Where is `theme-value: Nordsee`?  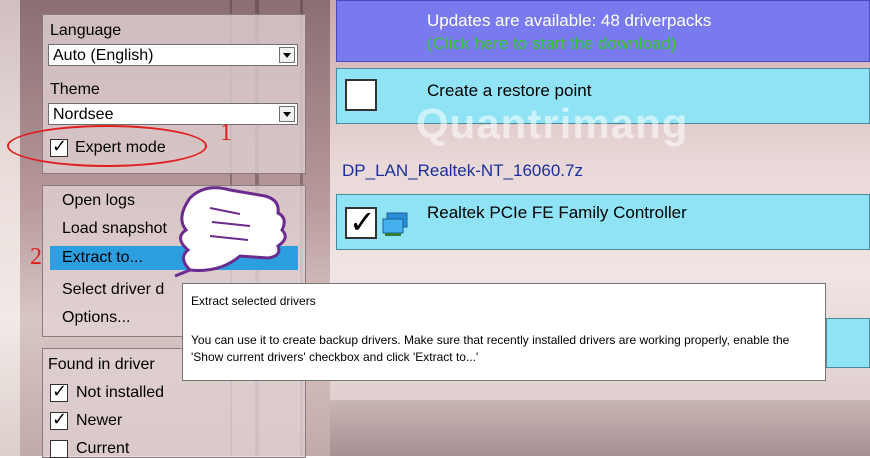
theme-value: Nordsee is located at coordinates (83, 114).